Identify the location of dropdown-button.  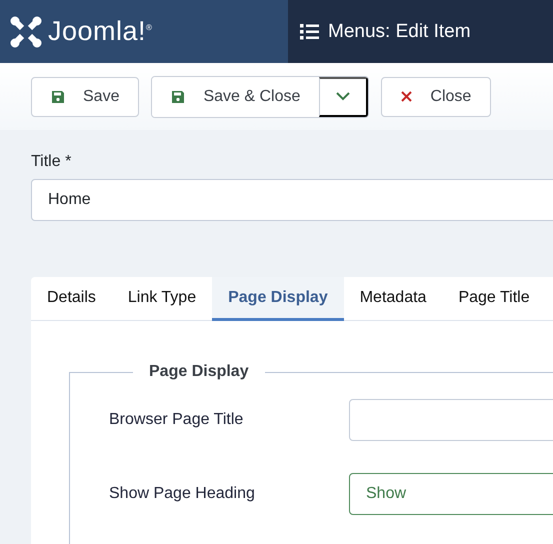
(343, 96).